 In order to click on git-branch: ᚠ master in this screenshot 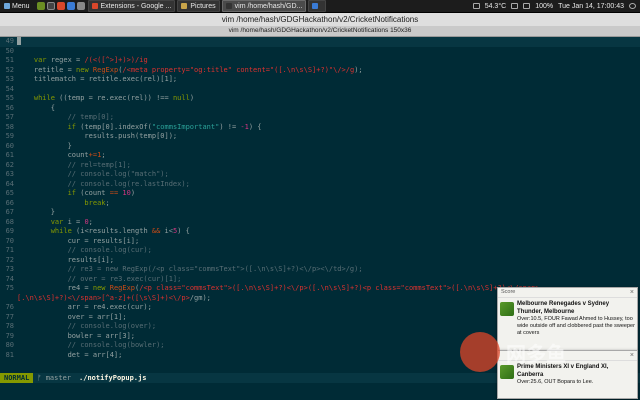, I will do `click(54, 378)`.